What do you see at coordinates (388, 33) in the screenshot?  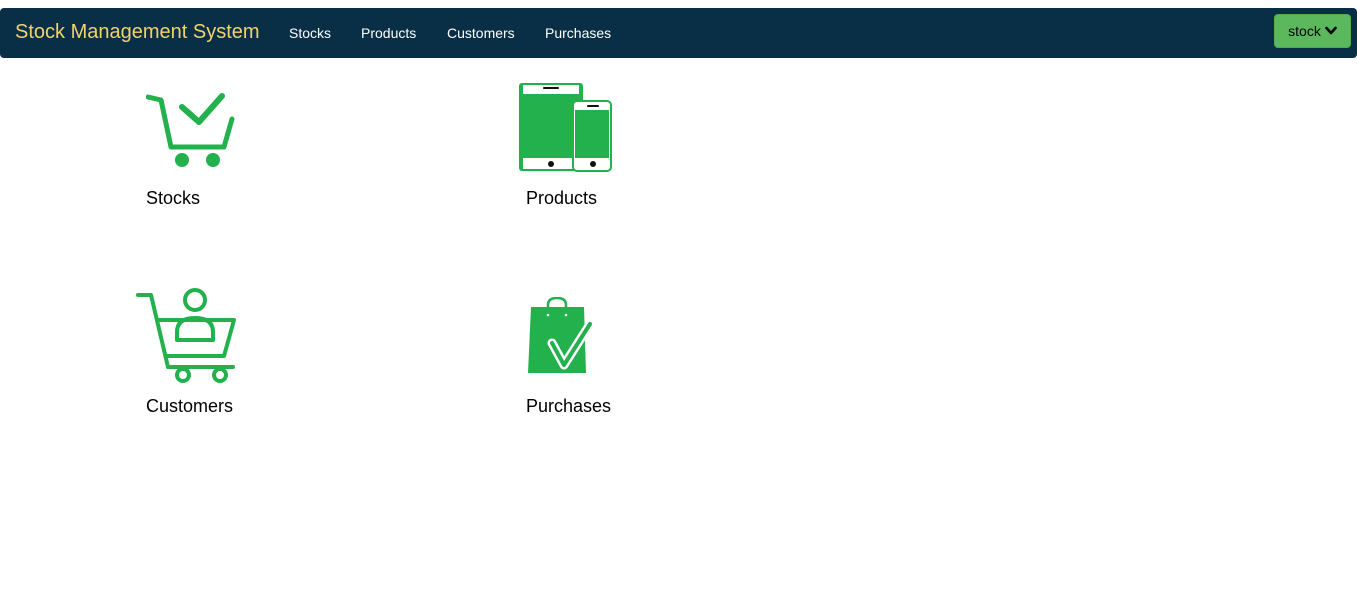 I see `nav-link-products: Products` at bounding box center [388, 33].